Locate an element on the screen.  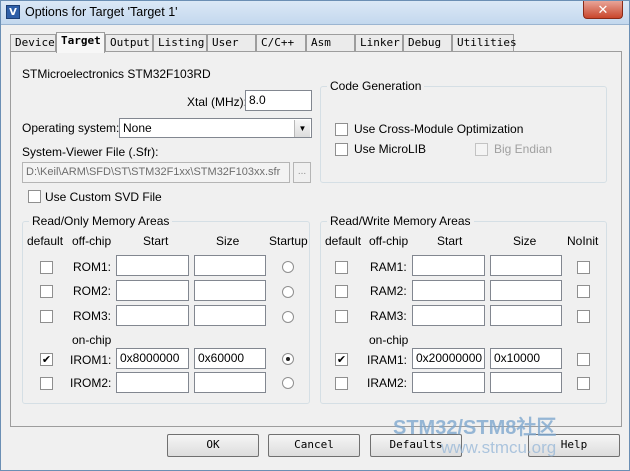
ram3-label: RAM3: is located at coordinates (388, 316).